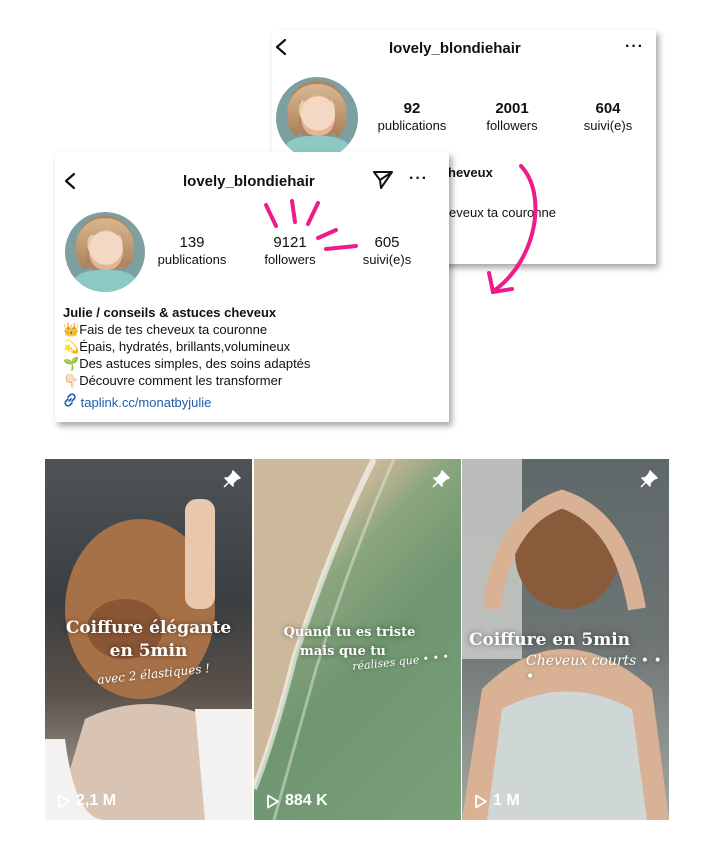 The height and width of the screenshot is (857, 718). I want to click on reel-caption: Coiffure élégante en 5min, so click(148, 639).